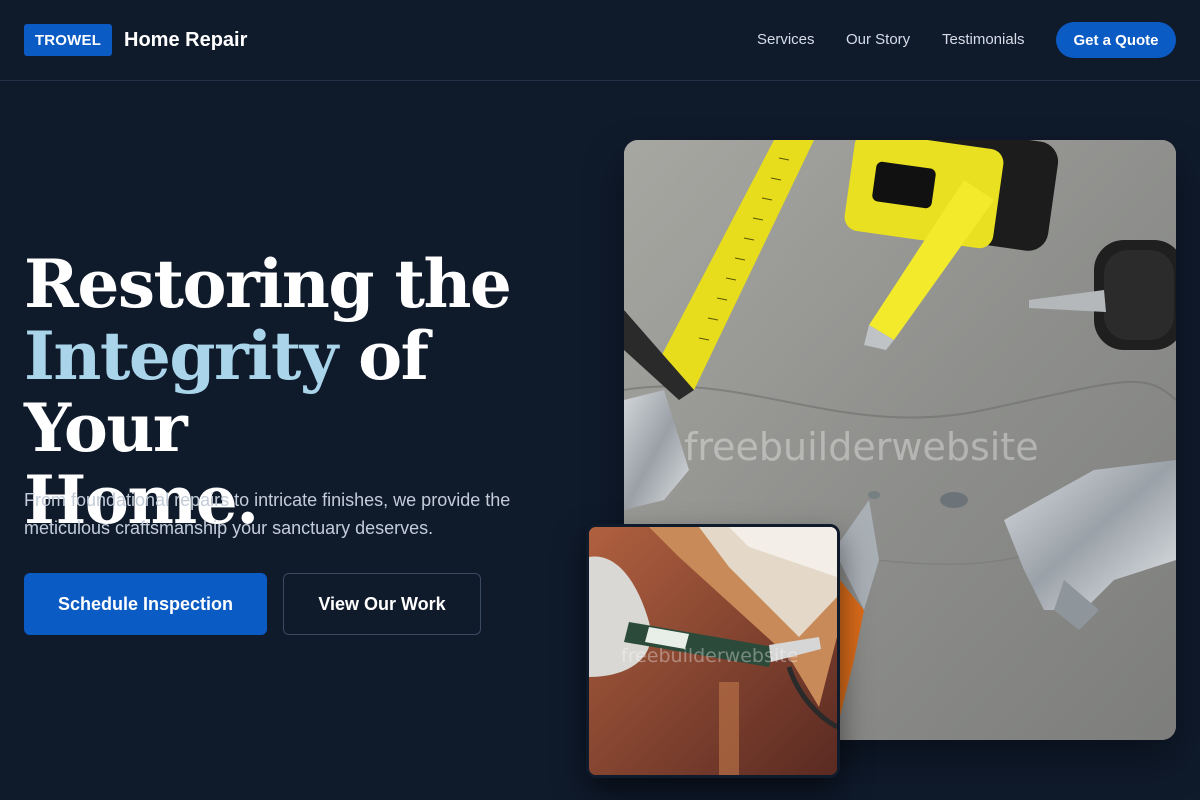 This screenshot has width=1200, height=800. I want to click on nav-link-services: Services, so click(786, 40).